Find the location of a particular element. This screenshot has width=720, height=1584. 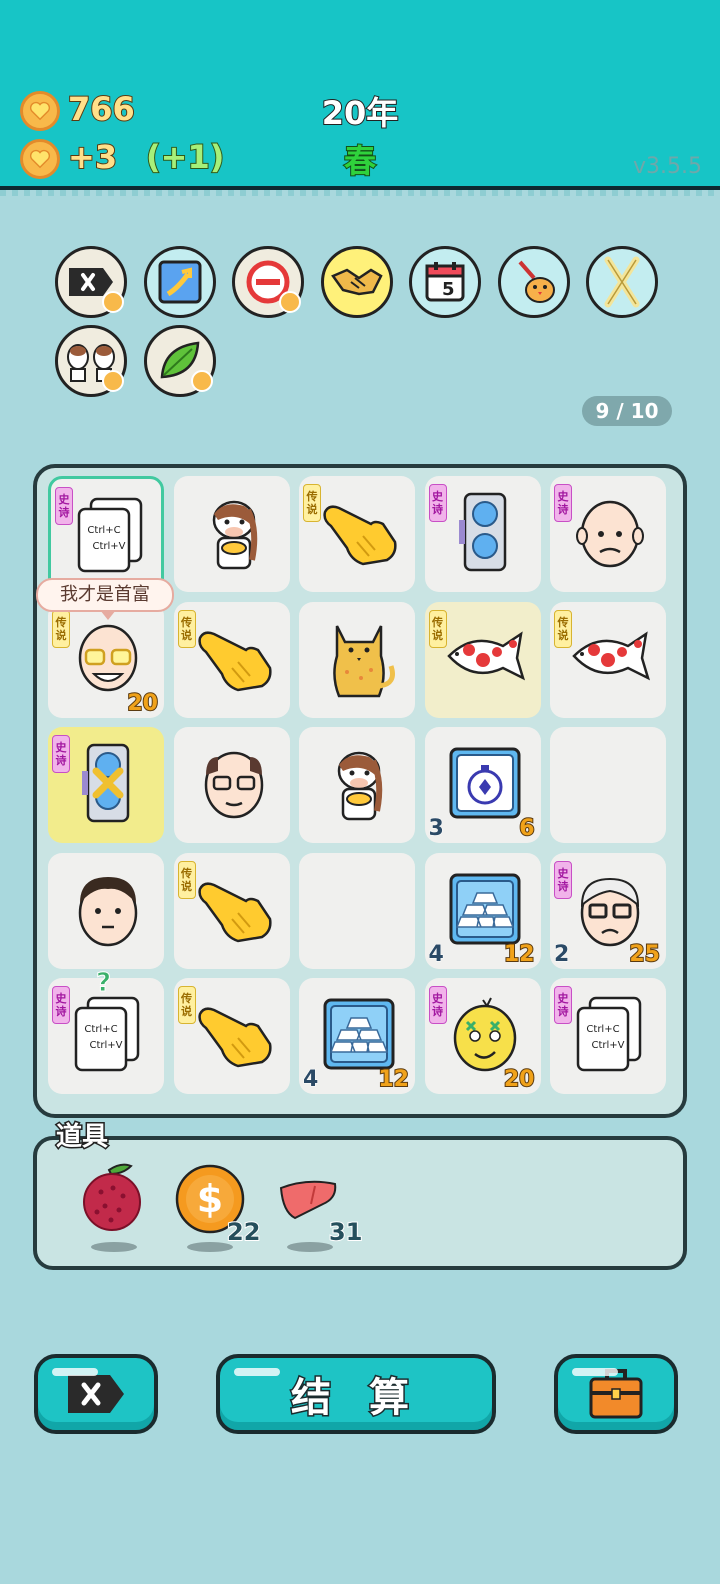

dizzy-fruit-icon is located at coordinates (485, 1034).